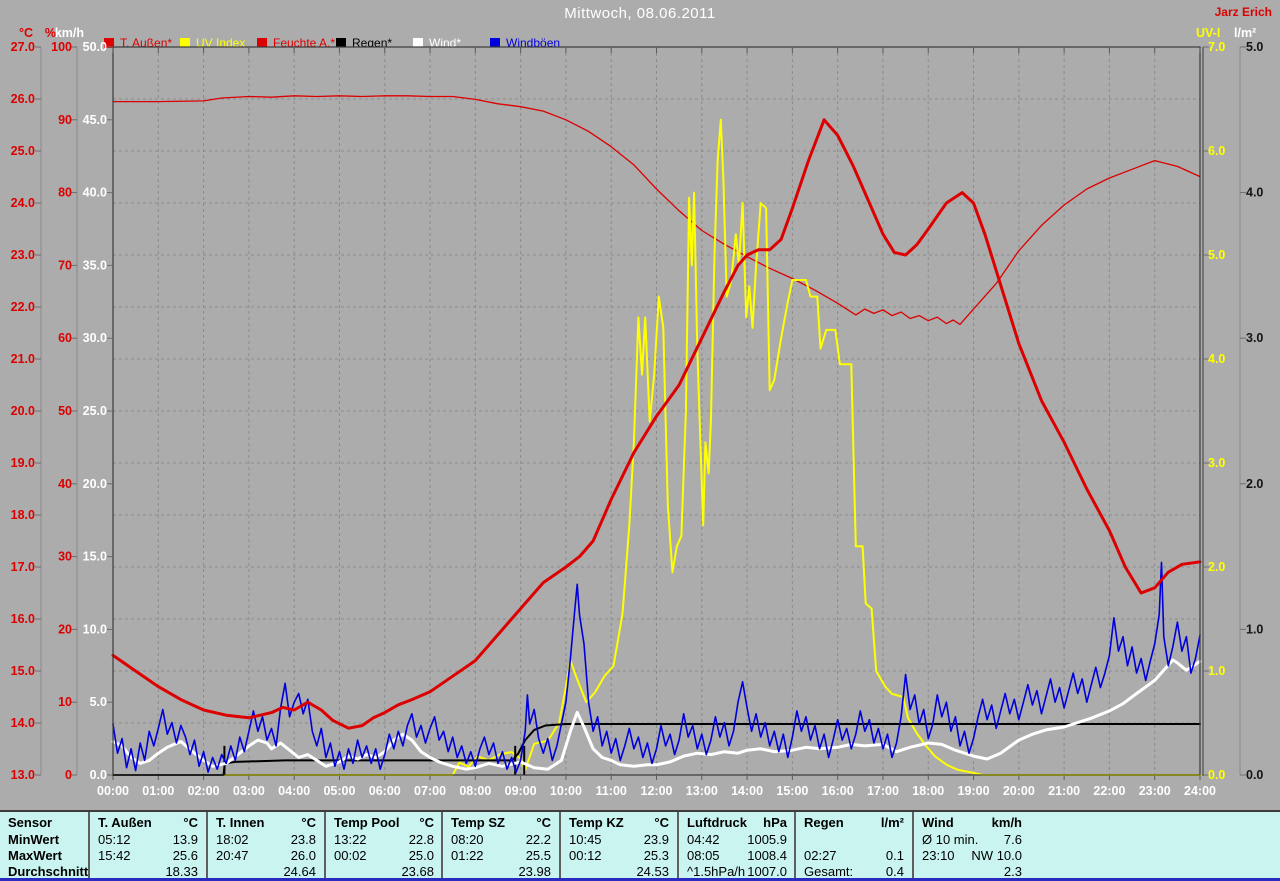 The image size is (1280, 881). What do you see at coordinates (26, 33) in the screenshot?
I see `axis-title-temp: °C` at bounding box center [26, 33].